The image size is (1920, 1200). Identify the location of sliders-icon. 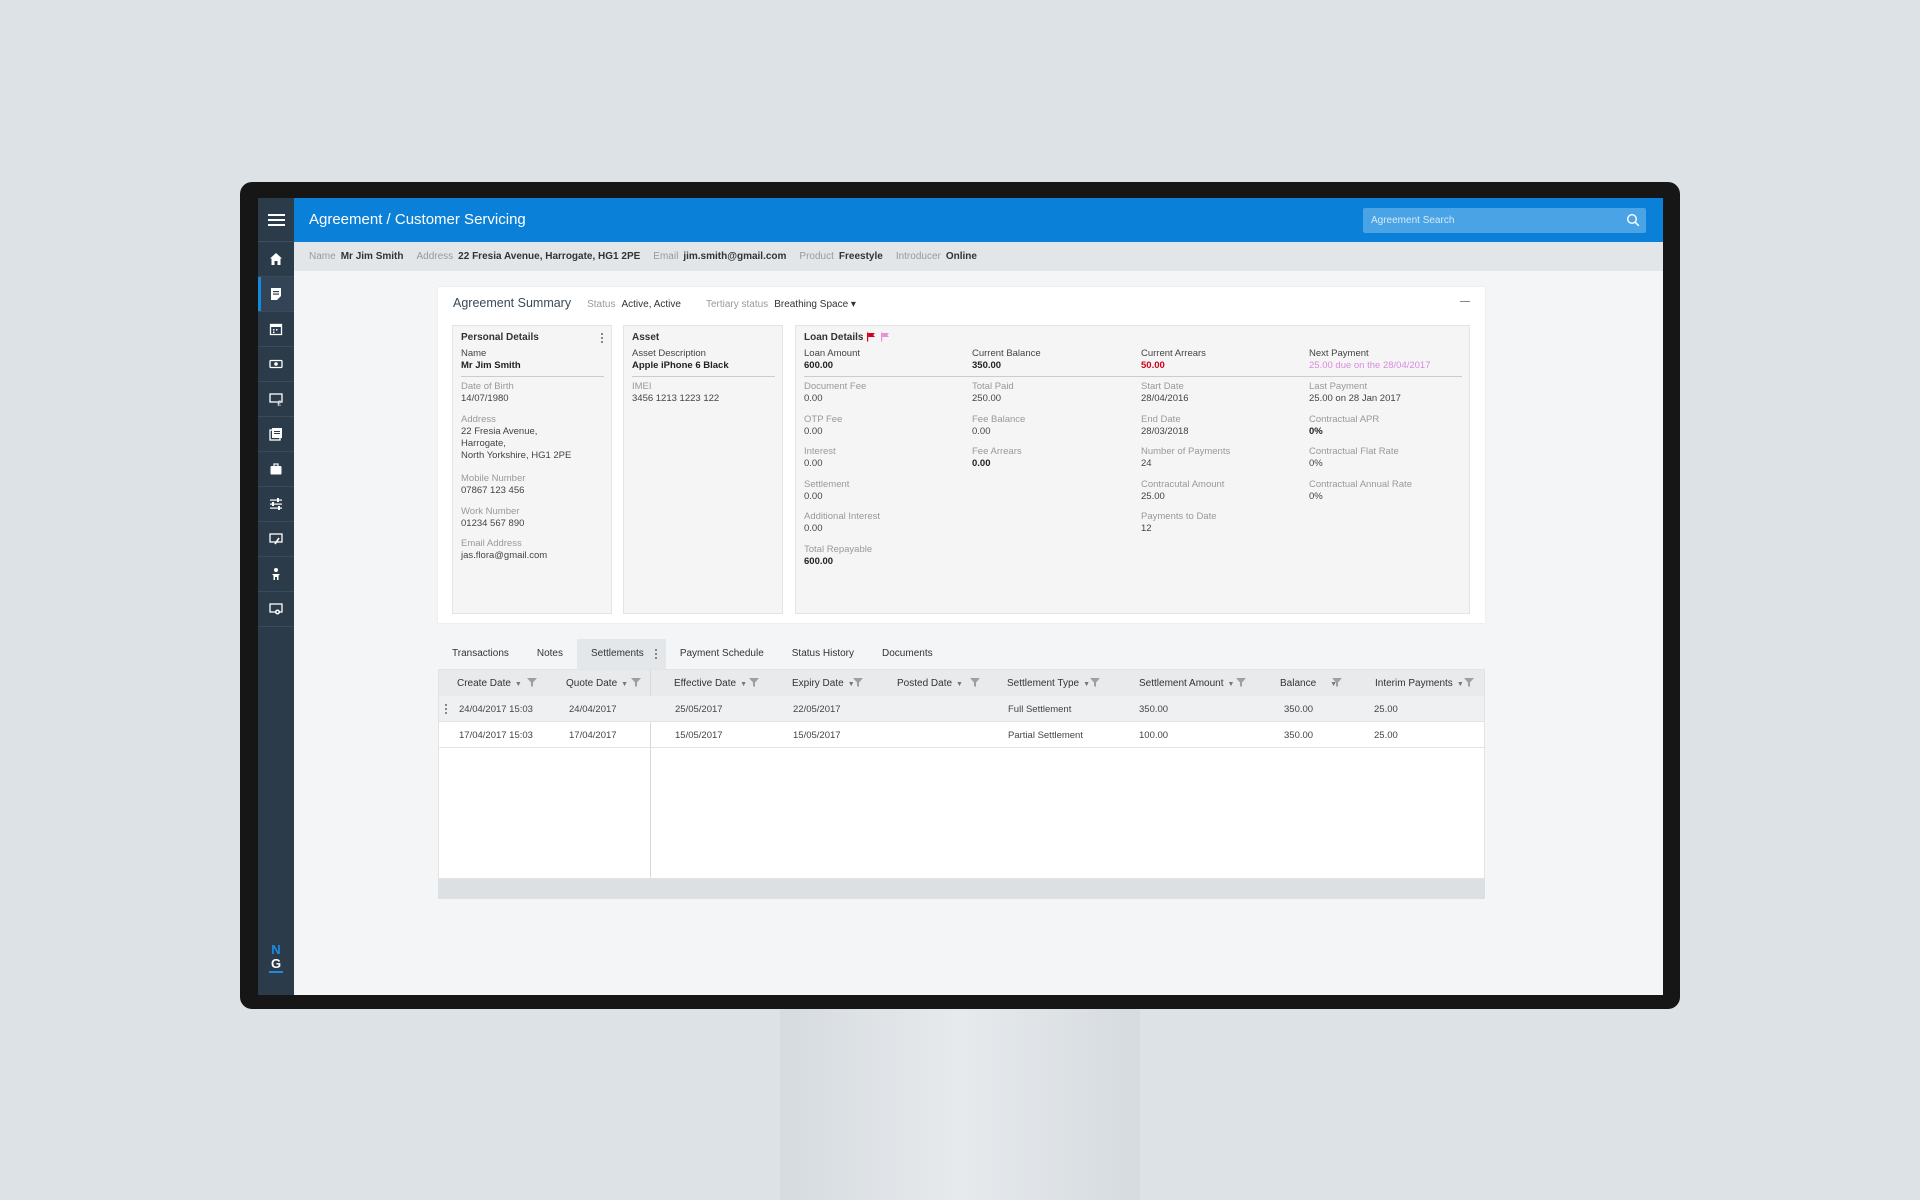
(276, 504).